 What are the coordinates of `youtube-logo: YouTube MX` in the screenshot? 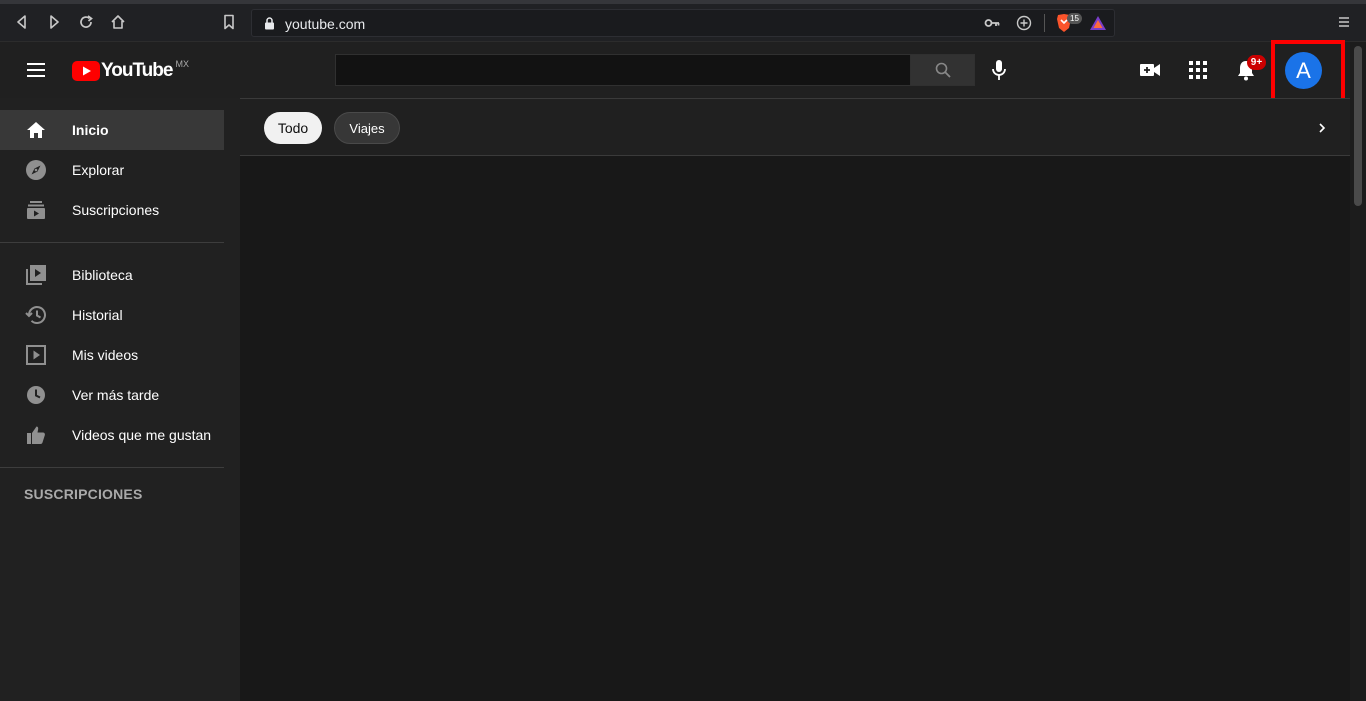 It's located at (130, 70).